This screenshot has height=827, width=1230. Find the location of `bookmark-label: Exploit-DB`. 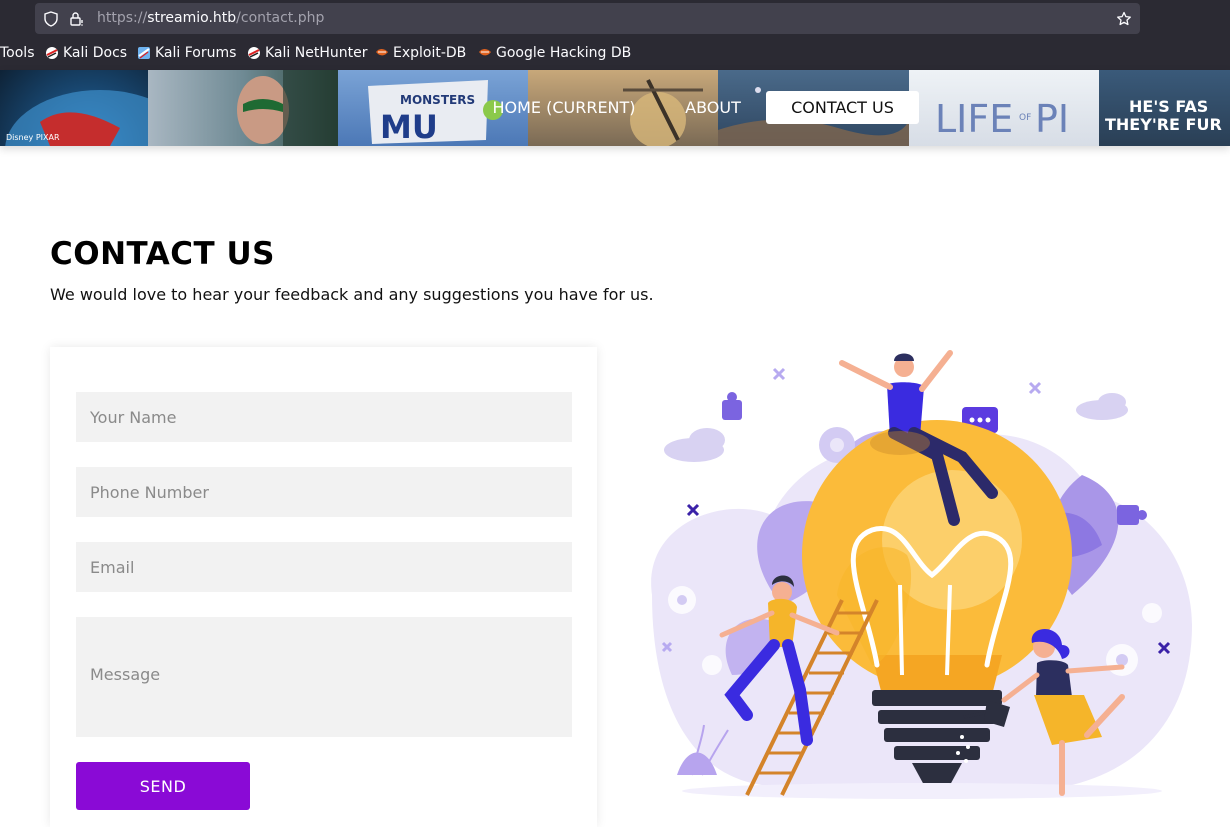

bookmark-label: Exploit-DB is located at coordinates (430, 53).